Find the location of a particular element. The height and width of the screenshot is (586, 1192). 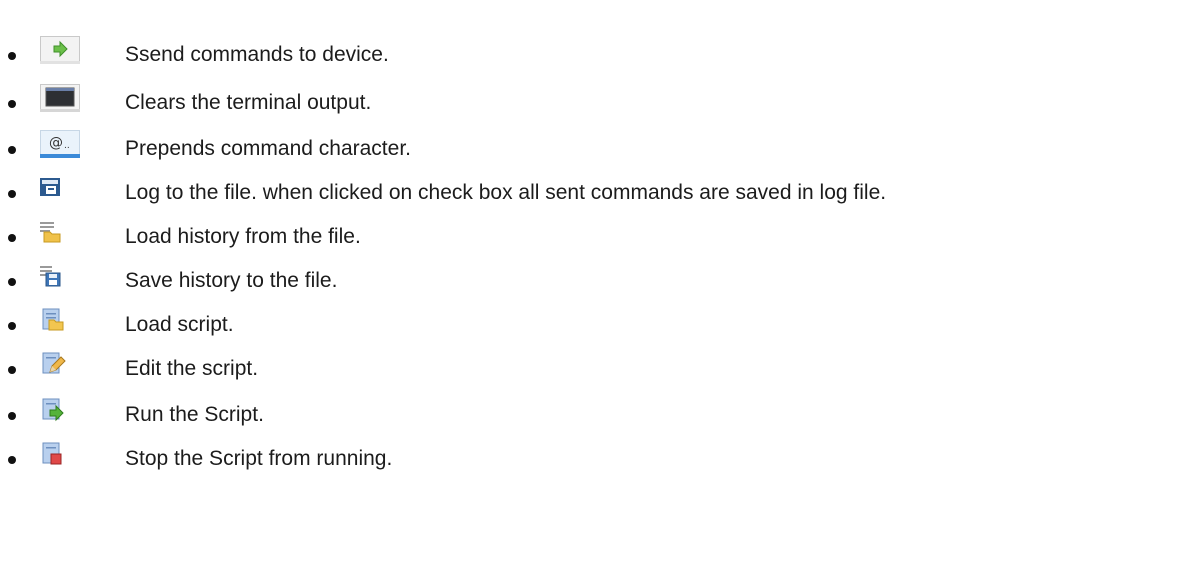

list-item-text: Edit the script. is located at coordinates (192, 368).